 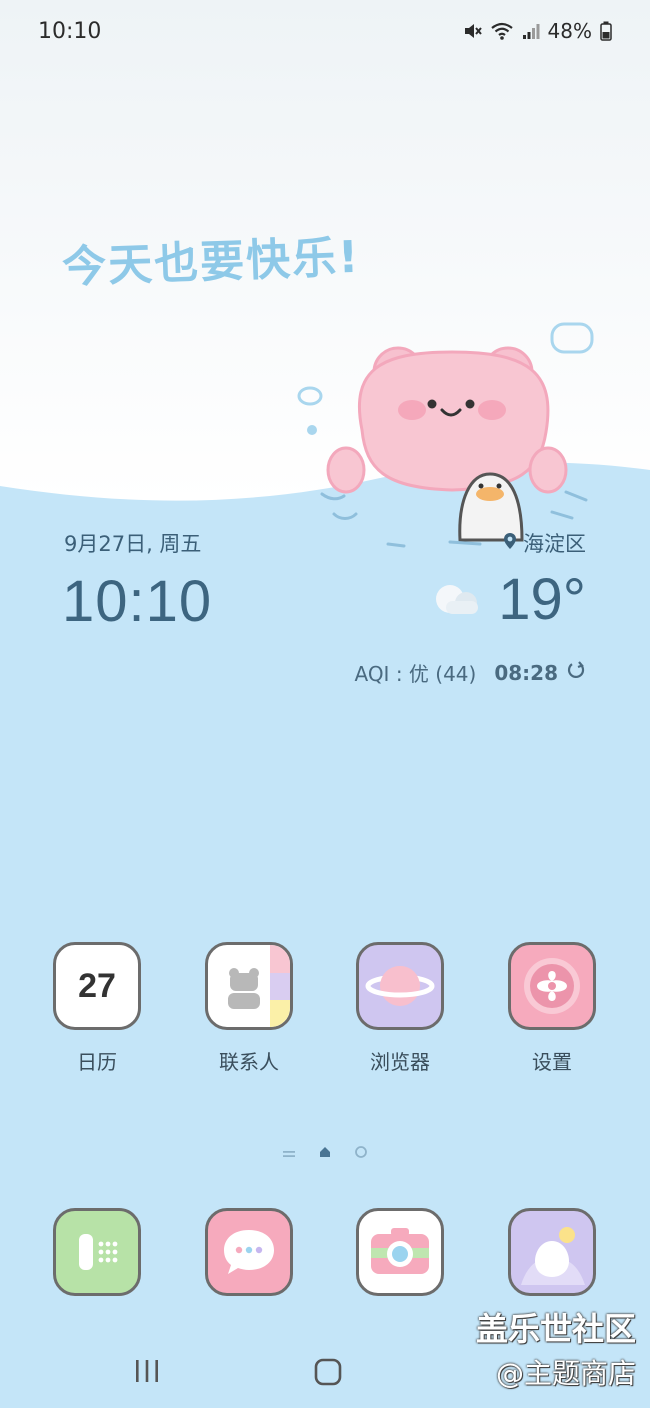 I want to click on settings-icon, so click(x=552, y=986).